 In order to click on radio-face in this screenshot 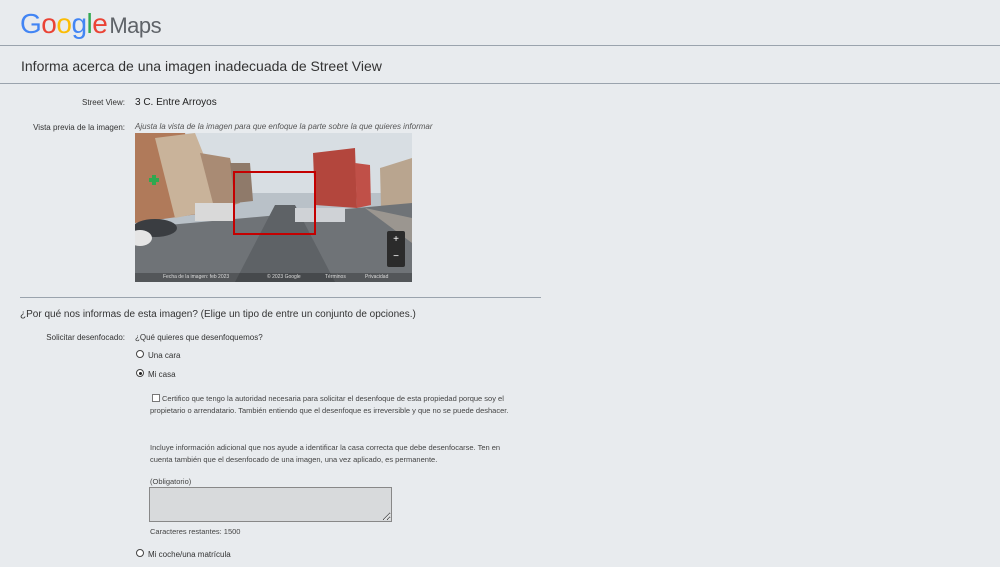, I will do `click(140, 354)`.